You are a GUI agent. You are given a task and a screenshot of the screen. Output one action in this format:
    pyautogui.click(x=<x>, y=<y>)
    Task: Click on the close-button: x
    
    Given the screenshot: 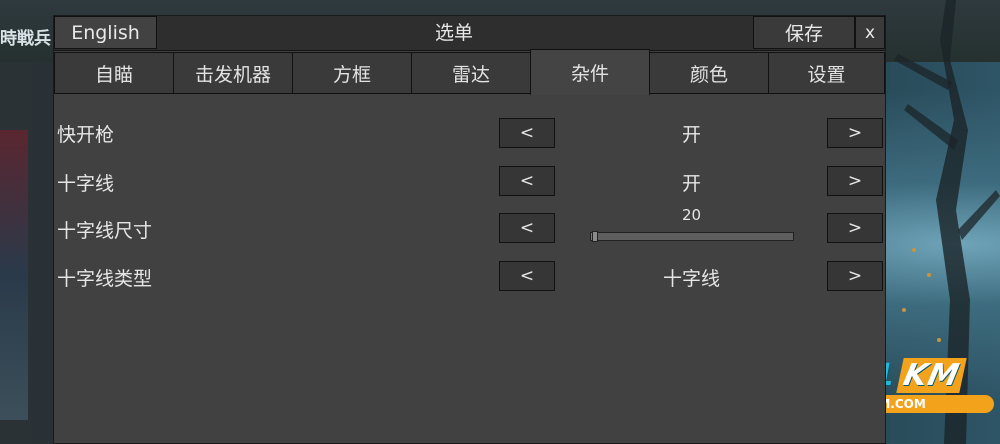 What is the action you would take?
    pyautogui.click(x=870, y=32)
    